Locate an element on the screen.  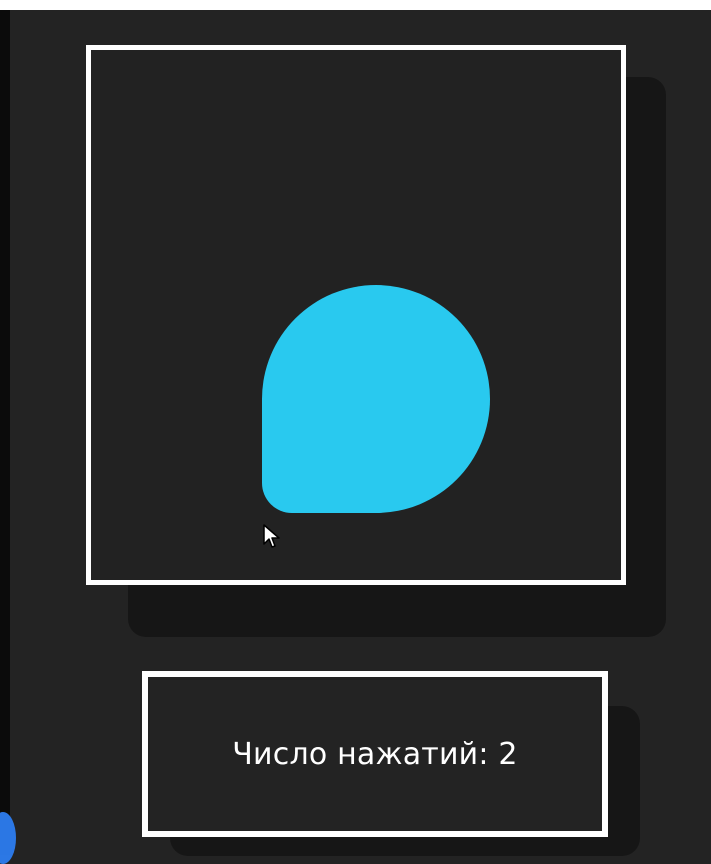
click-counter-box: Число нажатий: 2 is located at coordinates (375, 754).